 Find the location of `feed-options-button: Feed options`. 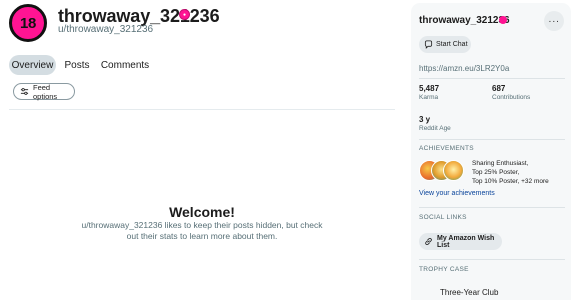

feed-options-button: Feed options is located at coordinates (44, 91).